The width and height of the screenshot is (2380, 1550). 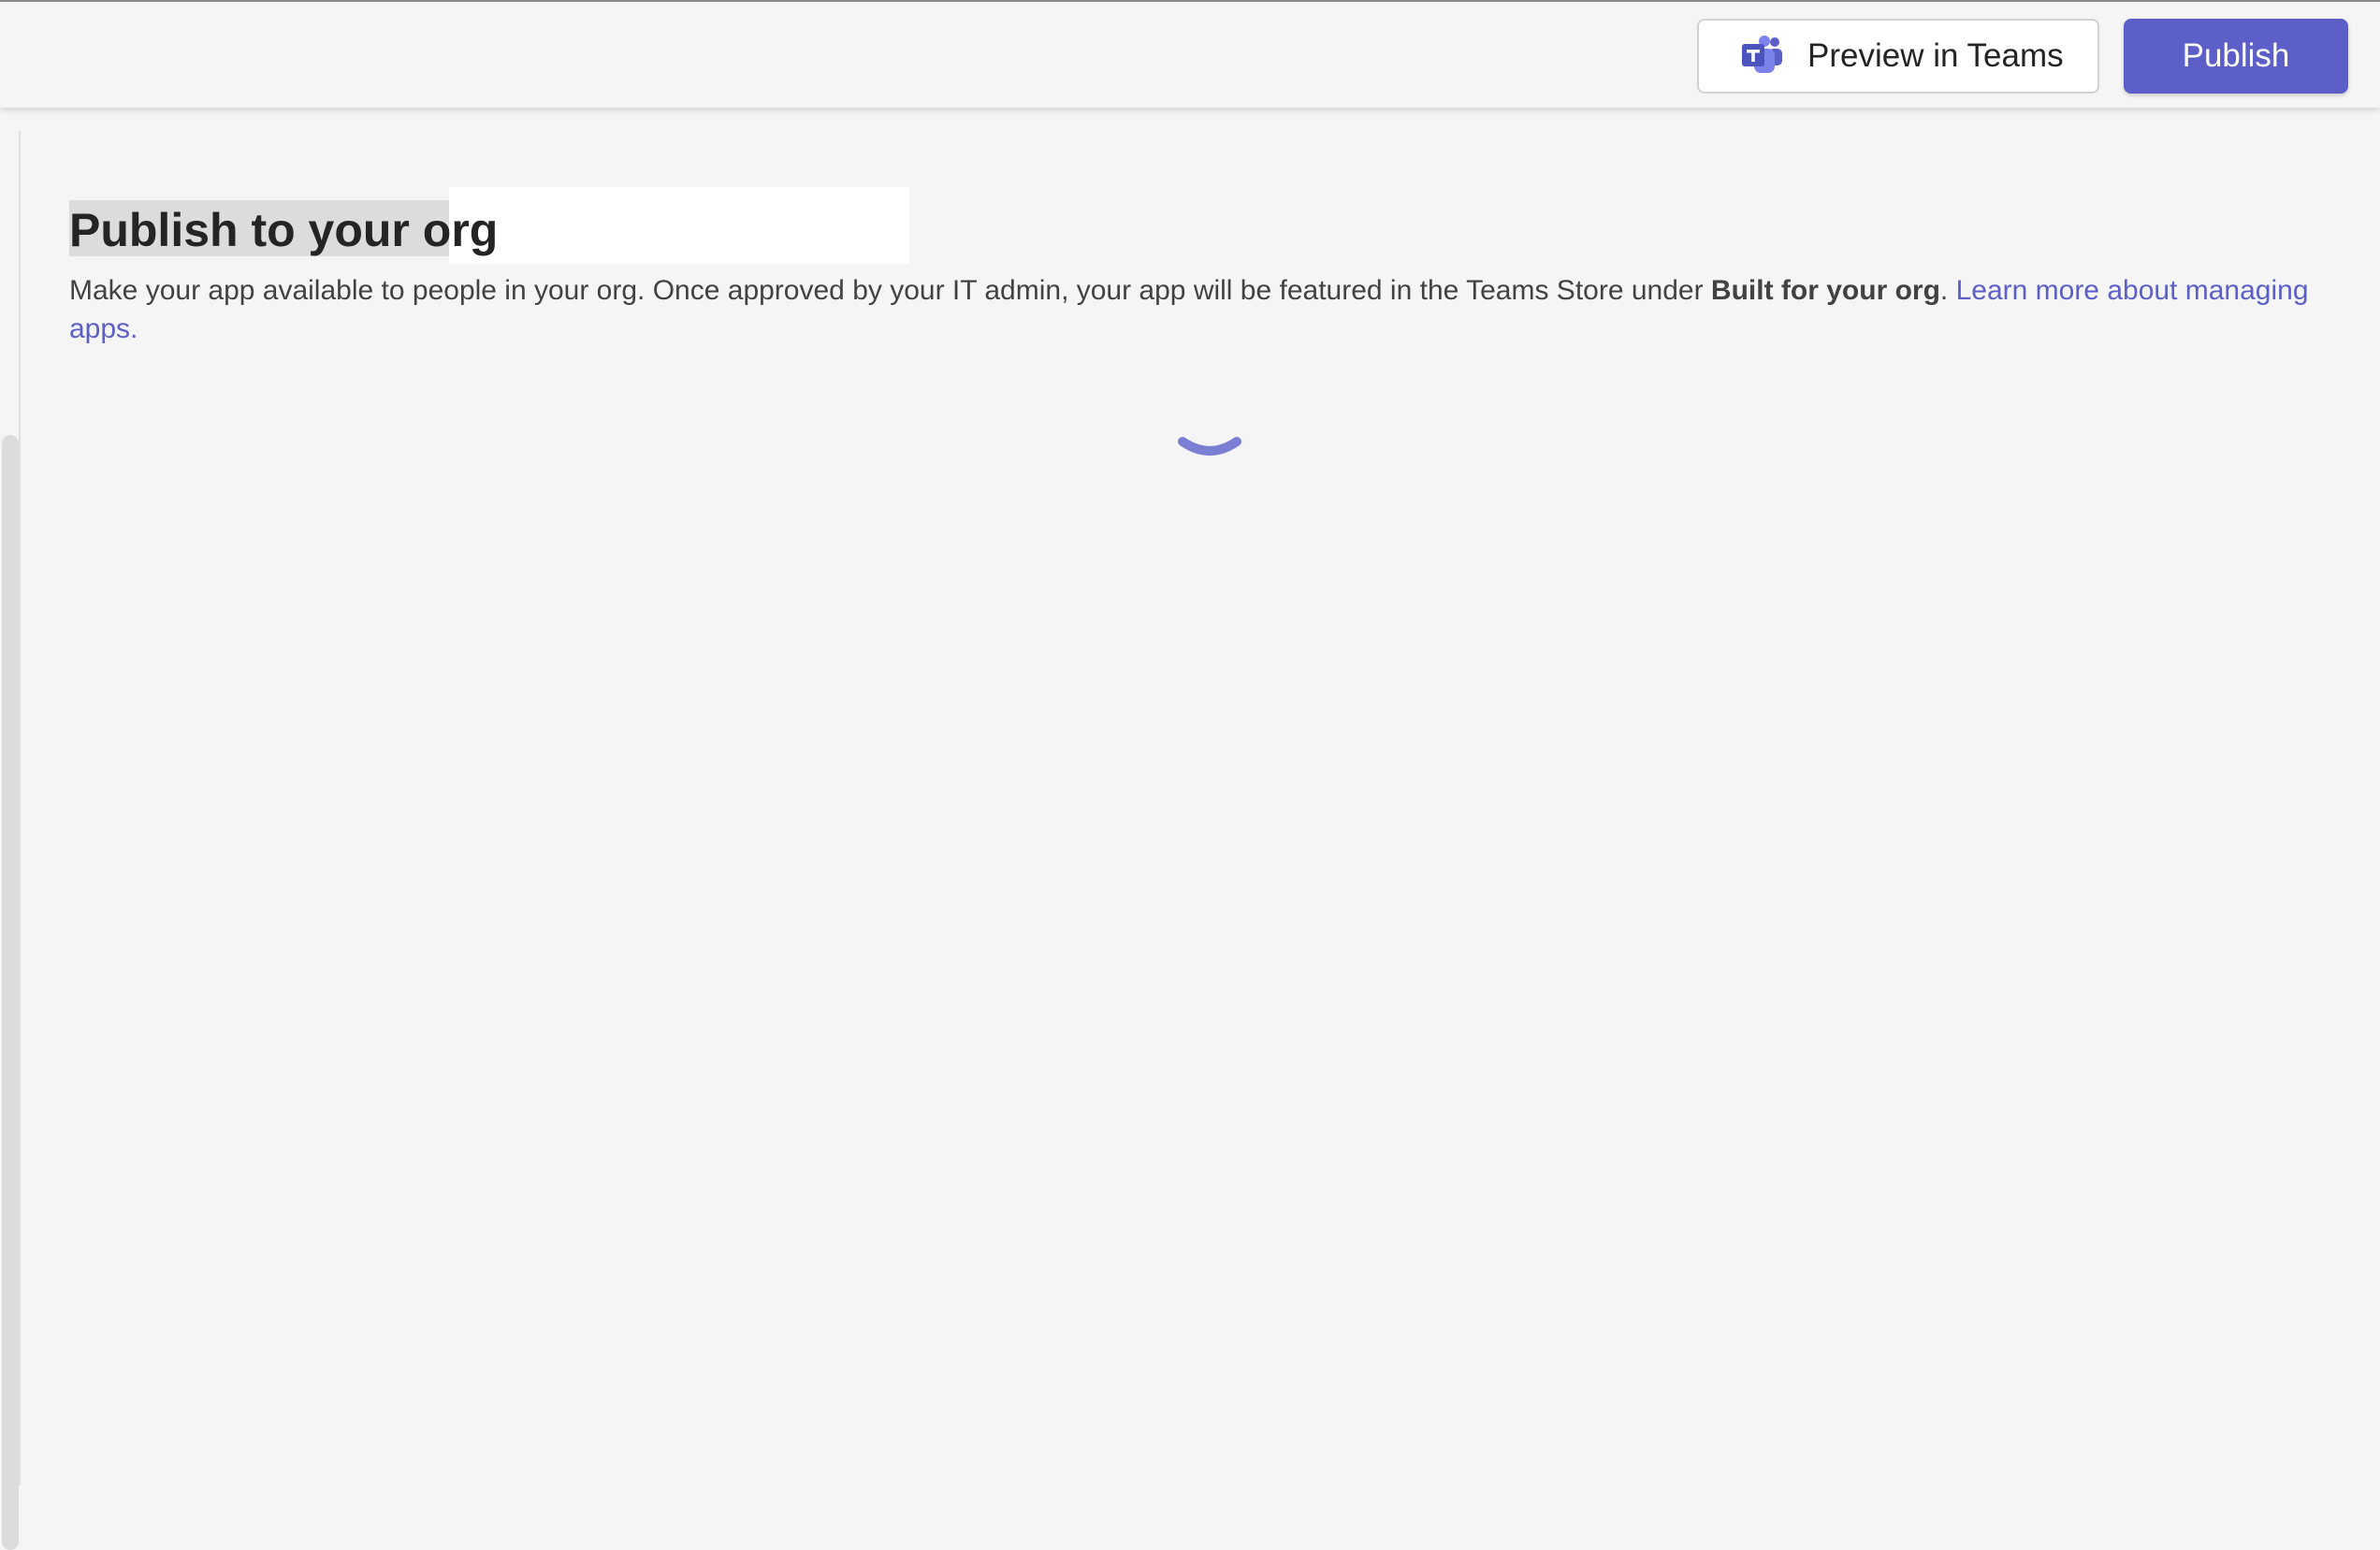 I want to click on preview-in-teams-button: Preview in Teams, so click(x=1898, y=56).